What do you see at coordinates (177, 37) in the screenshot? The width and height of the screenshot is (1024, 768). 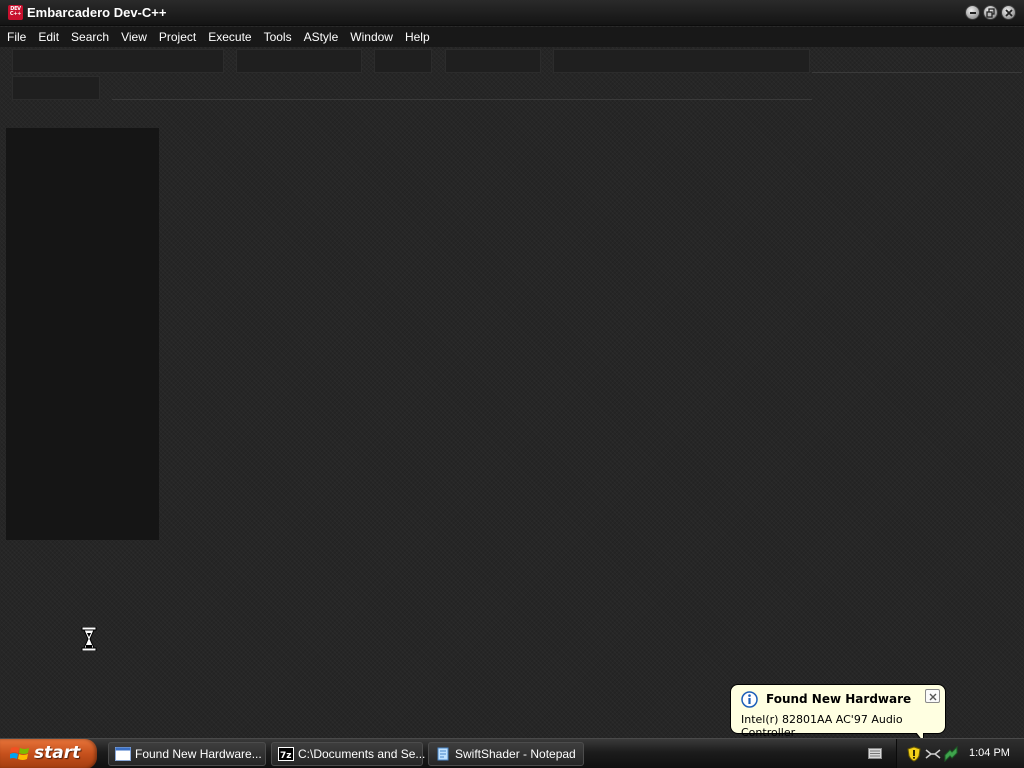 I see `menu-project: Project` at bounding box center [177, 37].